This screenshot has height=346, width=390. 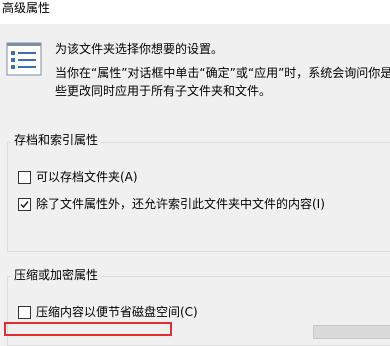 I want to click on index-contents-option: 除了文件属性外，还允许索引此文件夹中文件的内容(I), so click(x=171, y=204).